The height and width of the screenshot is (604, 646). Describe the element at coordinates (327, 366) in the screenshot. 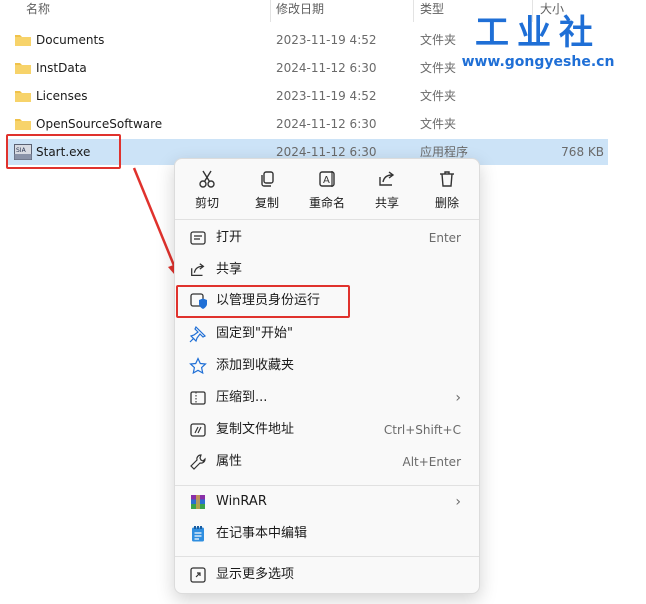

I see `menu-item-add-to-favorites: 添加到收藏夹` at that location.